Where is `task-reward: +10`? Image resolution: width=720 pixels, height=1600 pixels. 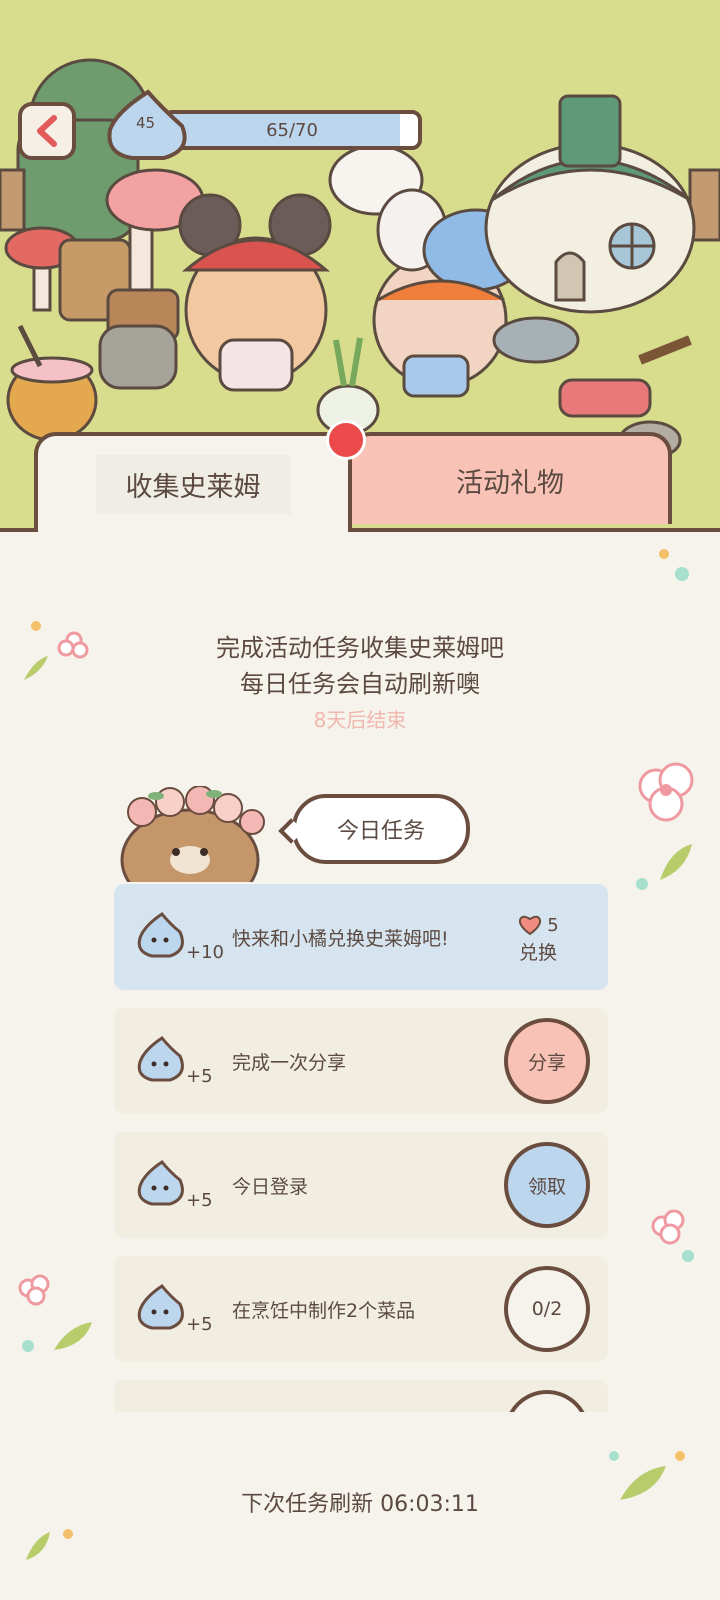 task-reward: +10 is located at coordinates (205, 952).